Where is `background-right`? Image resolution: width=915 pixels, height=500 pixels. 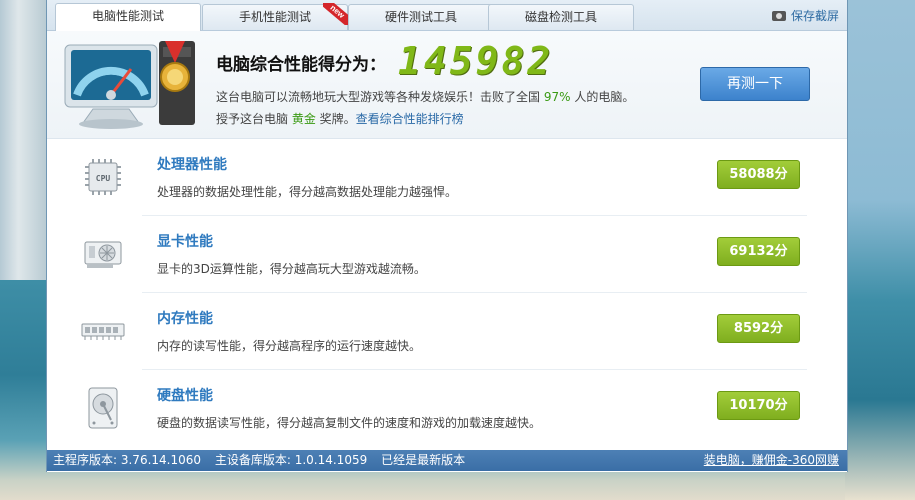 background-right is located at coordinates (880, 250).